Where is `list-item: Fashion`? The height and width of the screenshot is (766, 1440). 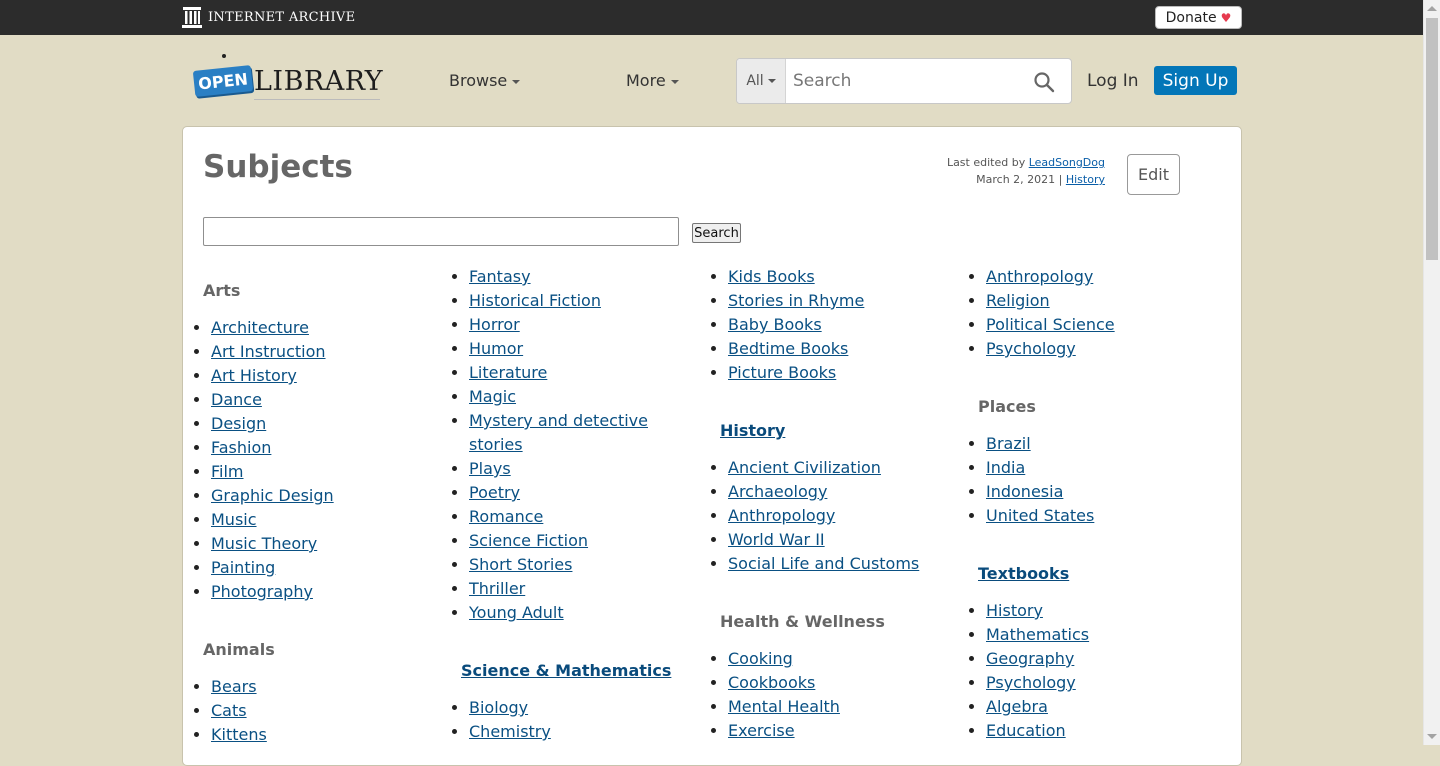 list-item: Fashion is located at coordinates (272, 448).